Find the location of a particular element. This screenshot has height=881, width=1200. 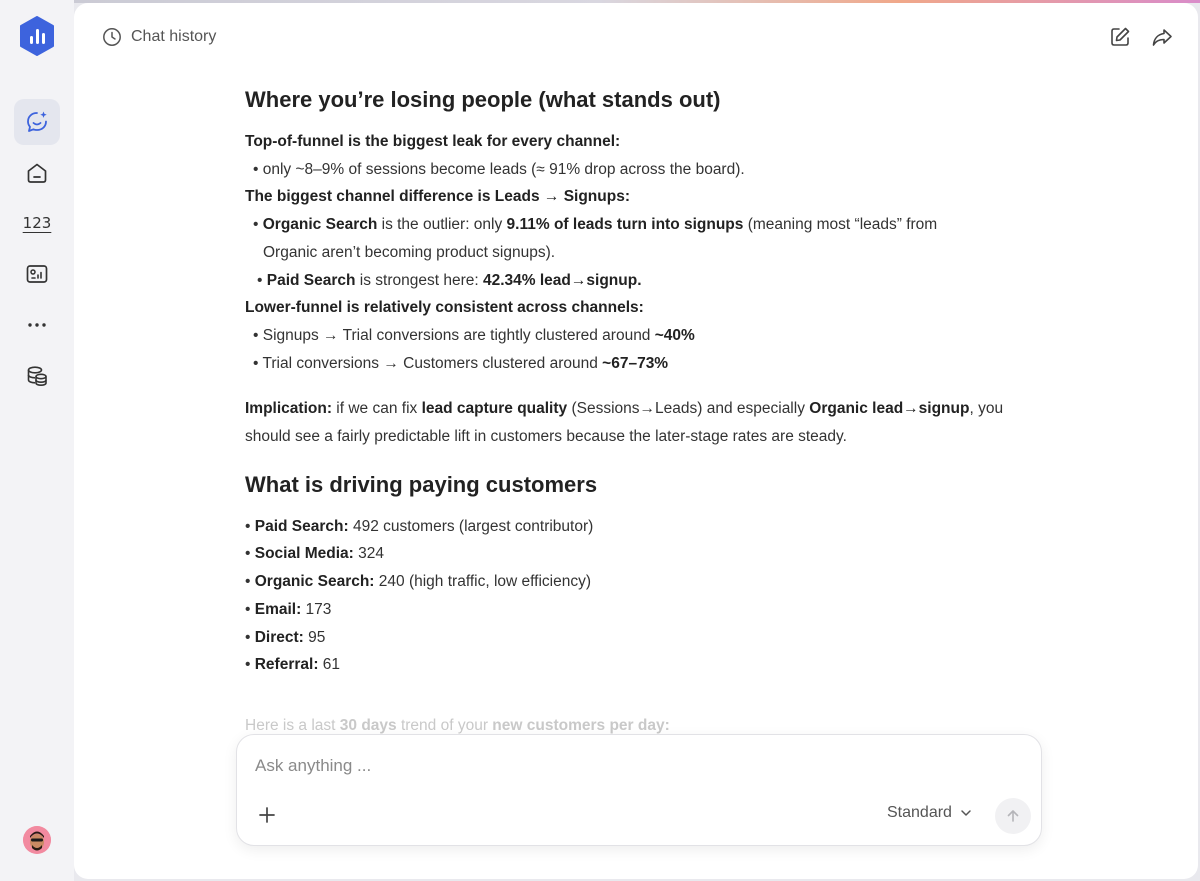

database-icon is located at coordinates (37, 376).